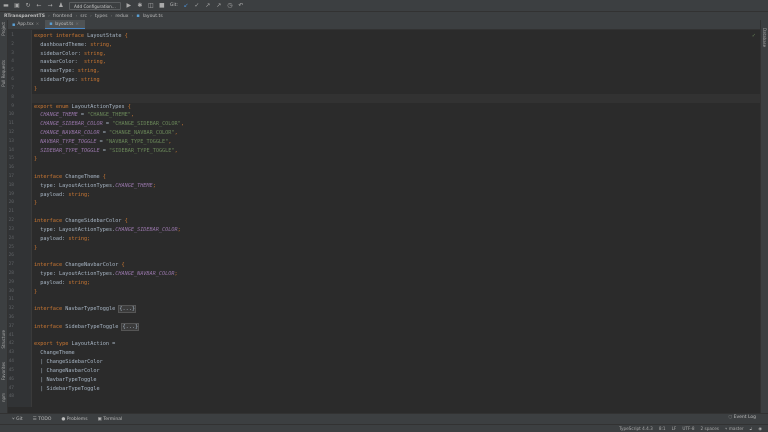  Describe the element at coordinates (186, 5) in the screenshot. I see `git-update-icon: ↙` at that location.